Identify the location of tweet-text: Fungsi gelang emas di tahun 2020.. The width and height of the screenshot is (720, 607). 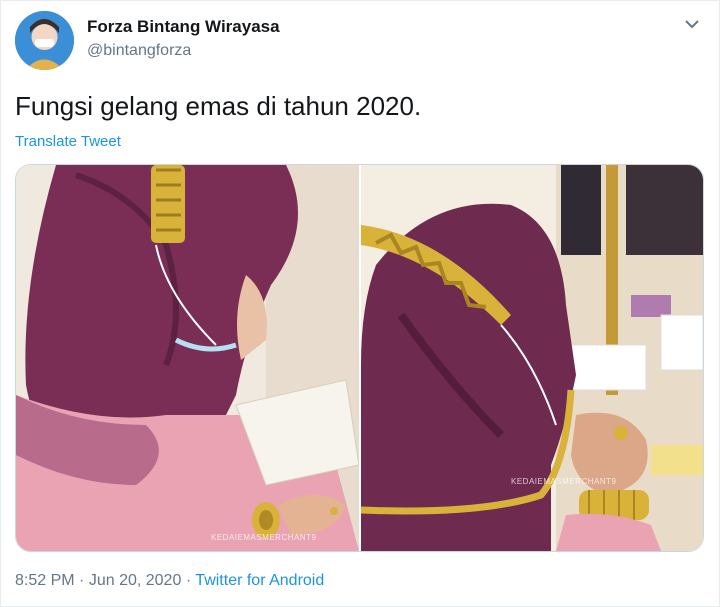
(218, 106).